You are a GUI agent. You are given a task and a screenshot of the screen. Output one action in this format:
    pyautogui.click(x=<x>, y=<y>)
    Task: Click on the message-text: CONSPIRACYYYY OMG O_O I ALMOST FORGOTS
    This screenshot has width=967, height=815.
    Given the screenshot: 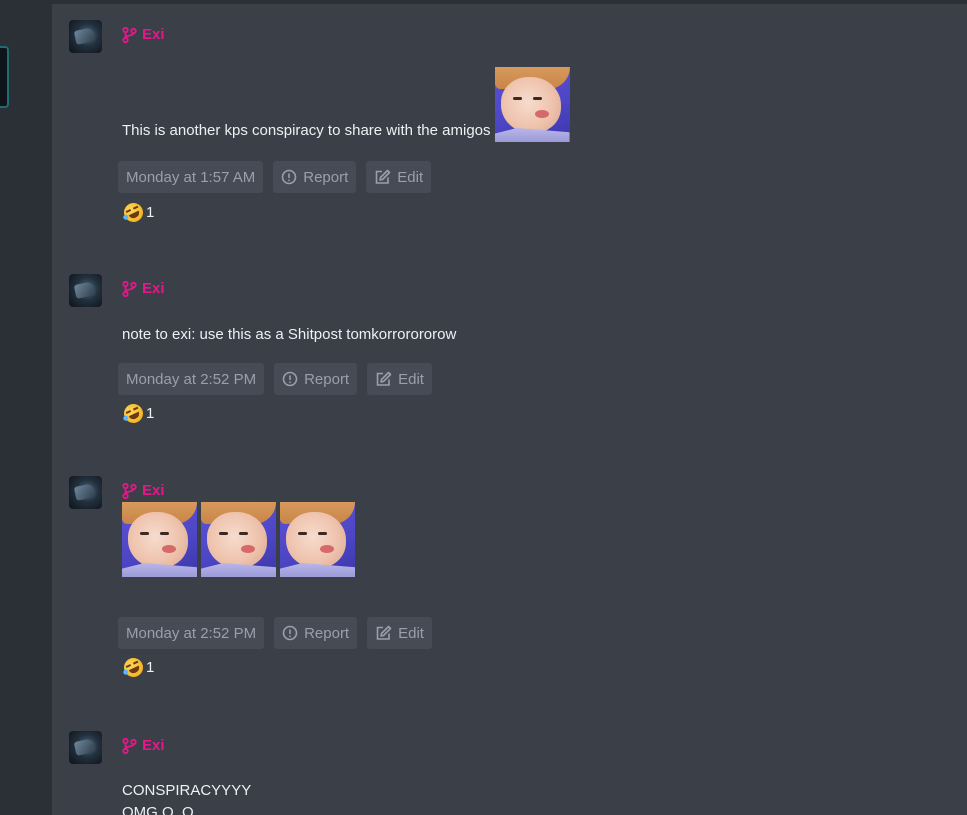 What is the action you would take?
    pyautogui.click(x=187, y=798)
    